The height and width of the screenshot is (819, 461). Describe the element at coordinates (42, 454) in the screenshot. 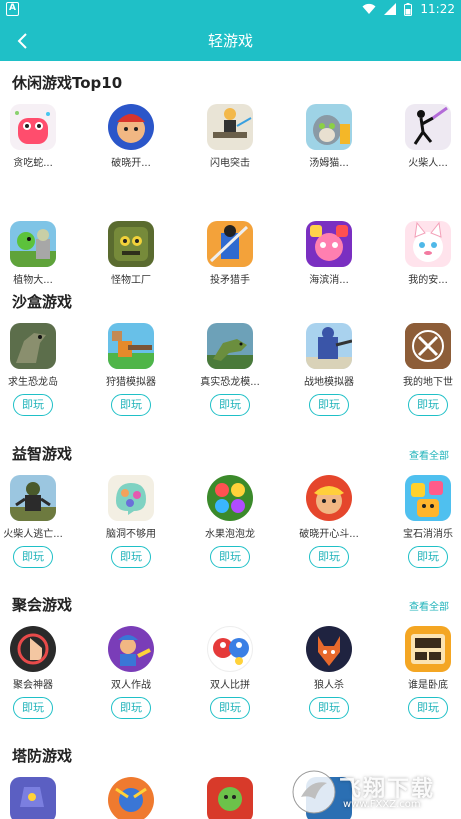

I see `section-title-puzzle: 益智游戏` at that location.